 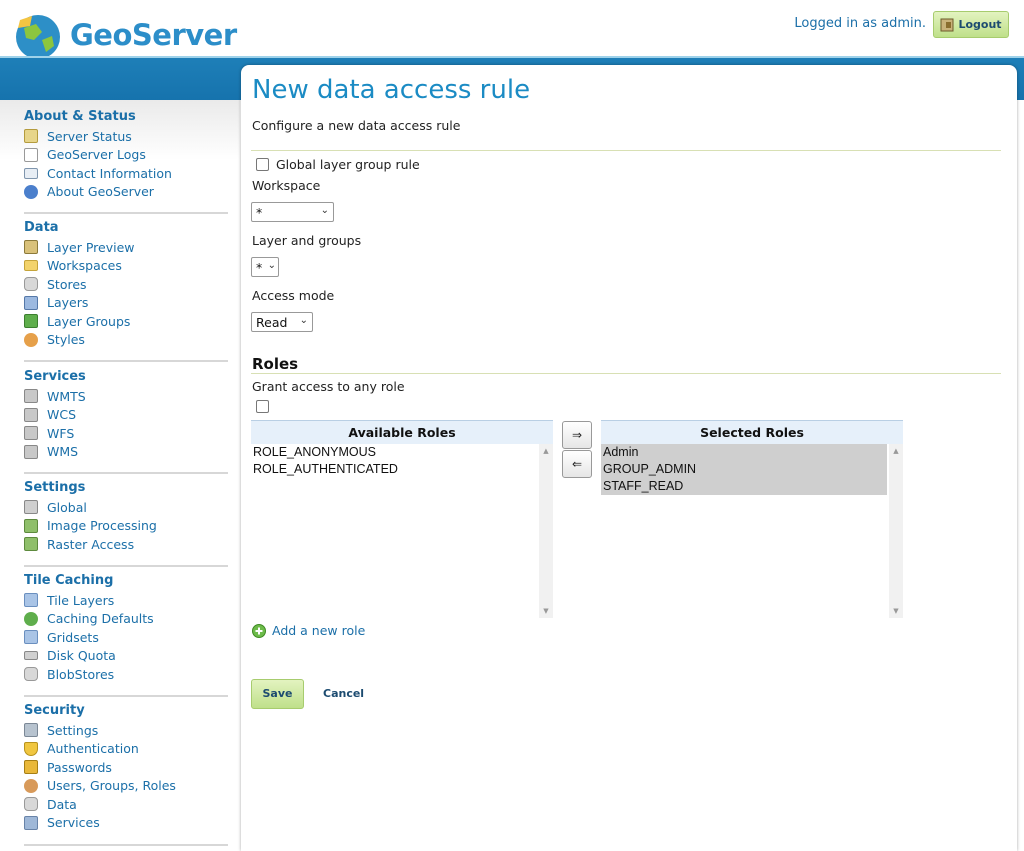 I want to click on image-icon, so click(x=31, y=525).